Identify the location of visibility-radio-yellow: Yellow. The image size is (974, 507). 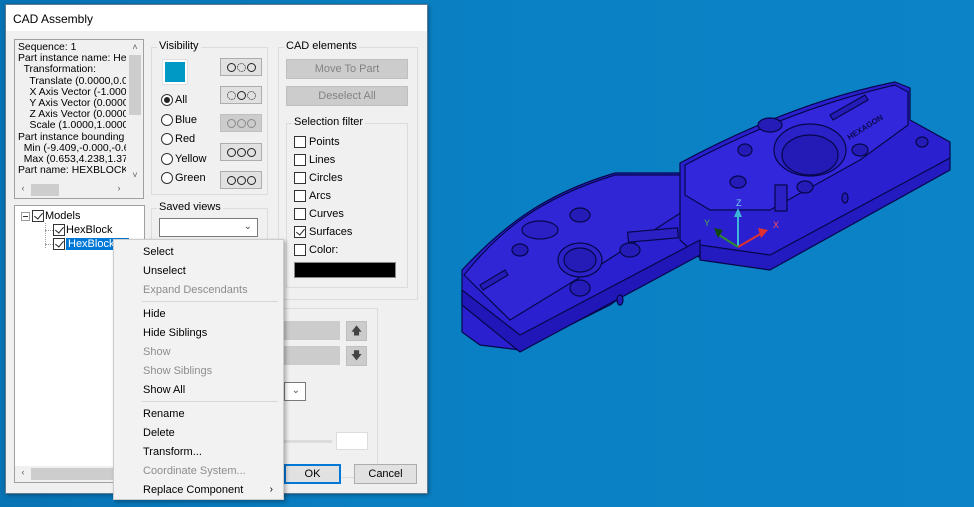
(183, 158).